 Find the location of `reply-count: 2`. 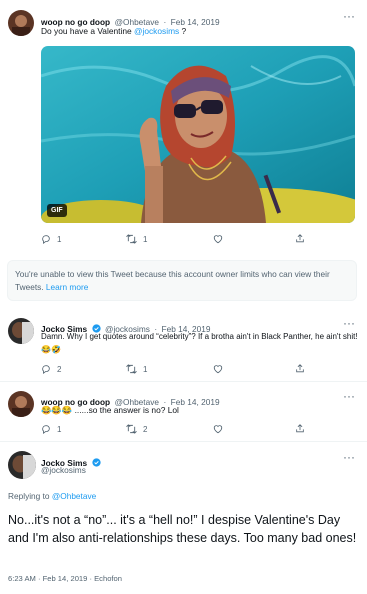

reply-count: 2 is located at coordinates (59, 369).